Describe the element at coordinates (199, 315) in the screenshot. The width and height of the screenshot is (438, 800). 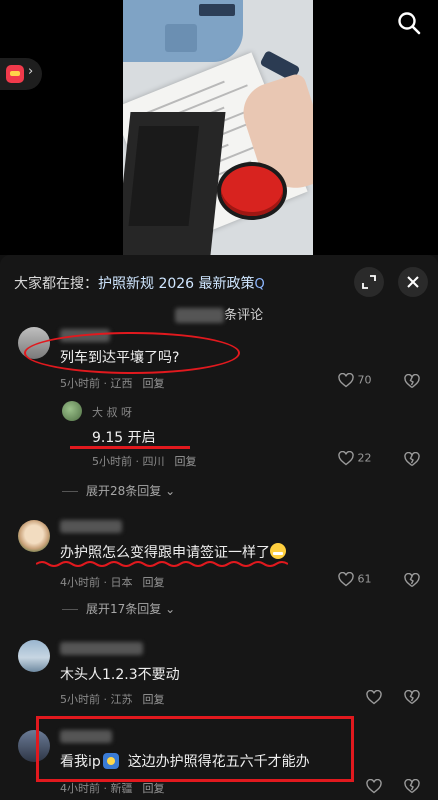
I see `blurred-count: ■■■■` at that location.